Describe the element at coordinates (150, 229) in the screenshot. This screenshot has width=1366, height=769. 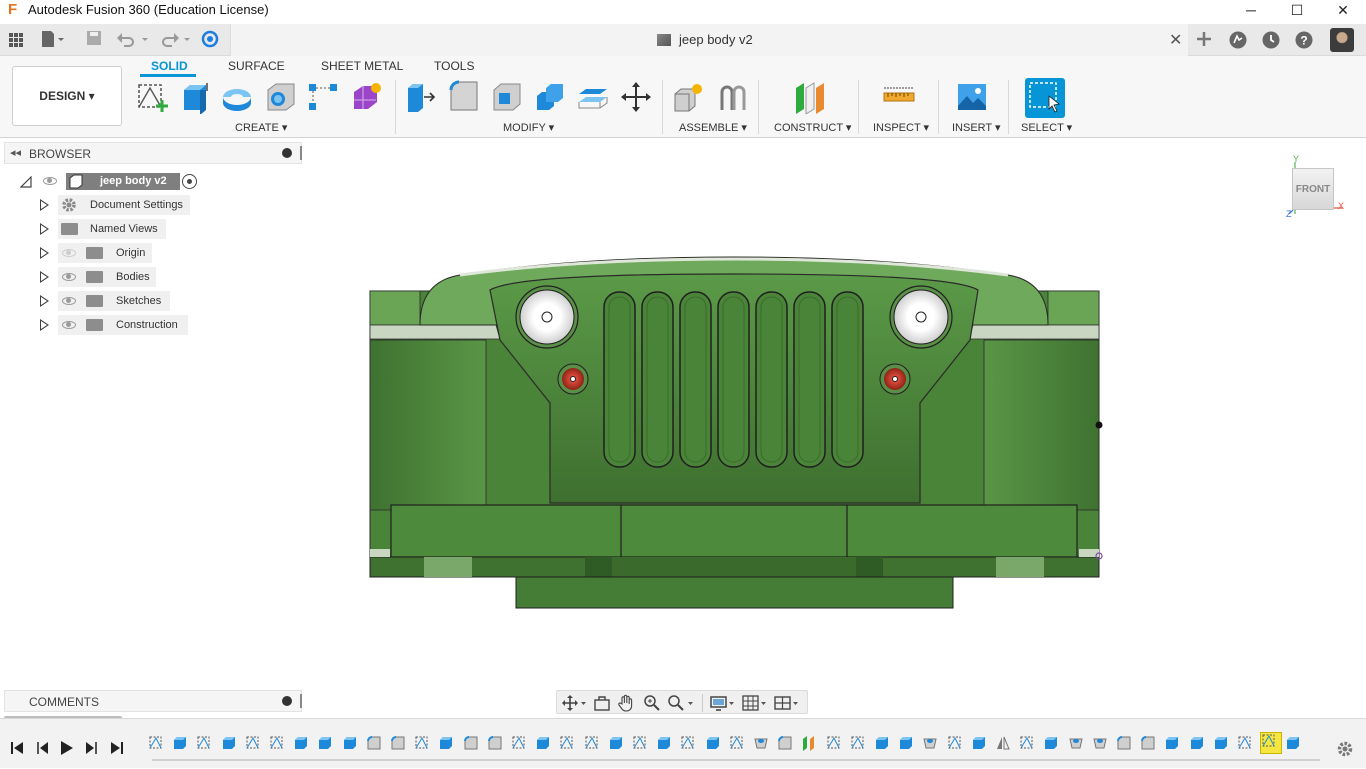
I see `browser-item-named-views: Named Views` at that location.